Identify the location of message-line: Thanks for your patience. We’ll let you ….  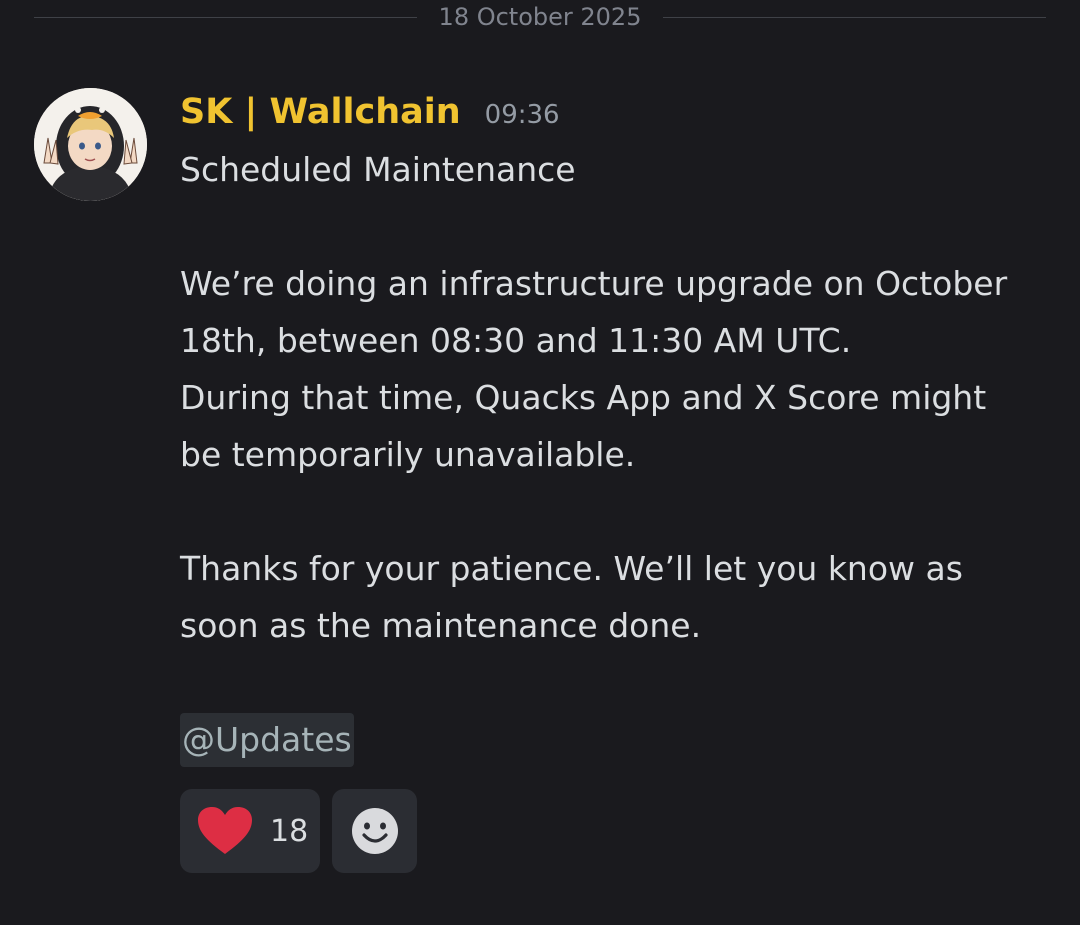
(571, 568).